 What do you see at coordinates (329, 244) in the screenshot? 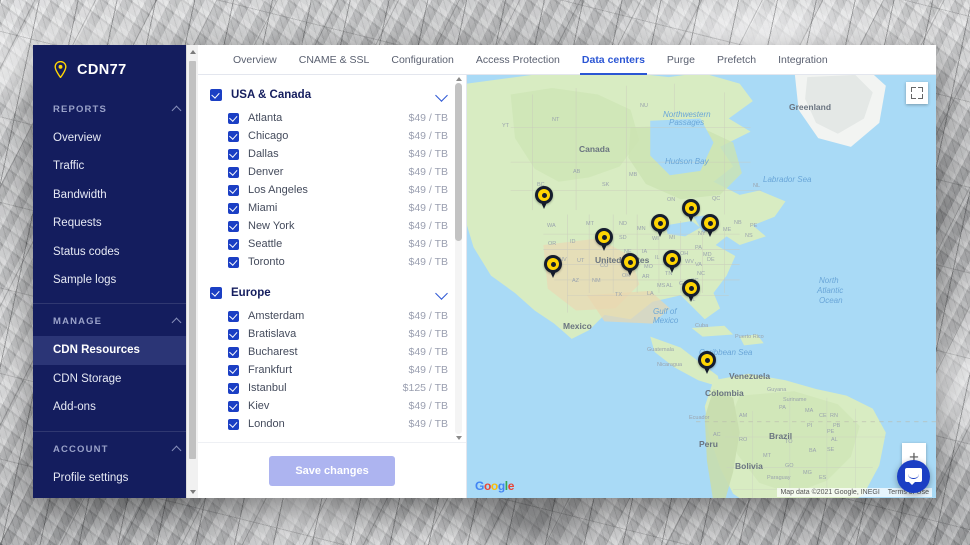
I see `location-row: Seattle $49 / TB` at bounding box center [329, 244].